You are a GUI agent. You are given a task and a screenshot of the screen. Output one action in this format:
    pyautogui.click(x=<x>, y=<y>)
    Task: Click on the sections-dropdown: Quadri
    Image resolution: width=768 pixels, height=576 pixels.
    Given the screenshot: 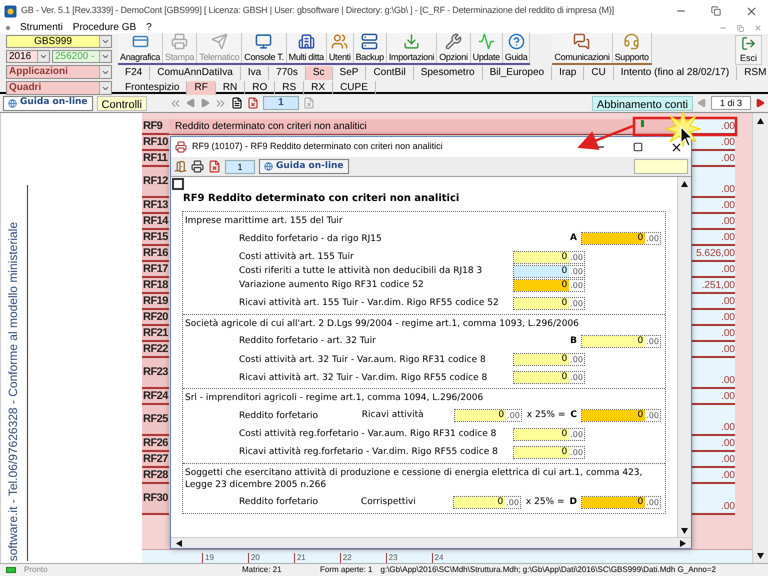 What is the action you would take?
    pyautogui.click(x=59, y=88)
    